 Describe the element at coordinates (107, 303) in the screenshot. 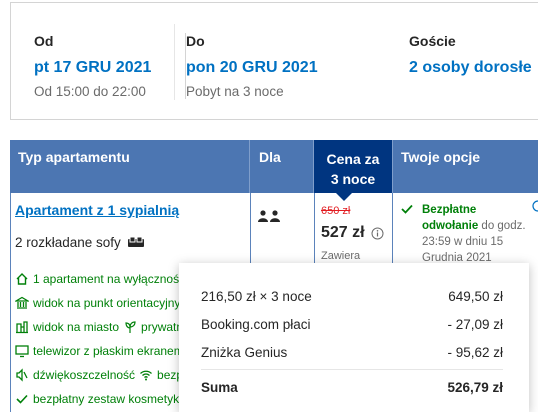

I see `feature-text: widok na punkt orientacyjny` at that location.